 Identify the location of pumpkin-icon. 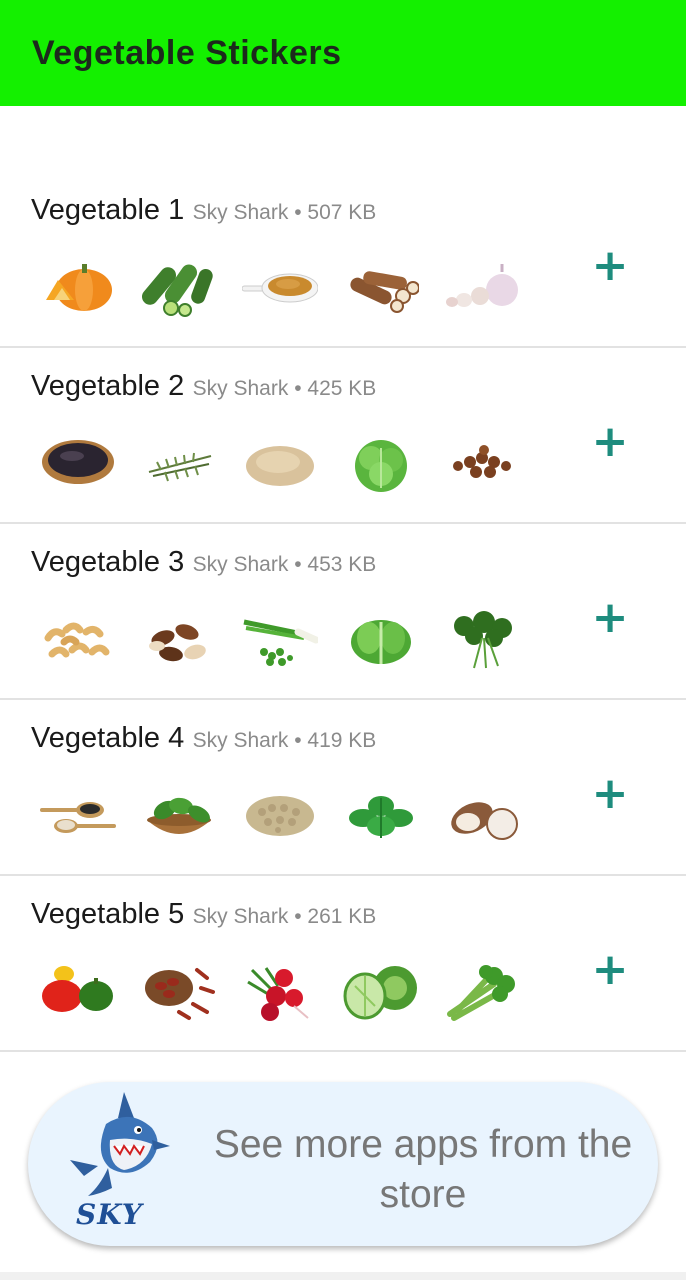
(78, 287).